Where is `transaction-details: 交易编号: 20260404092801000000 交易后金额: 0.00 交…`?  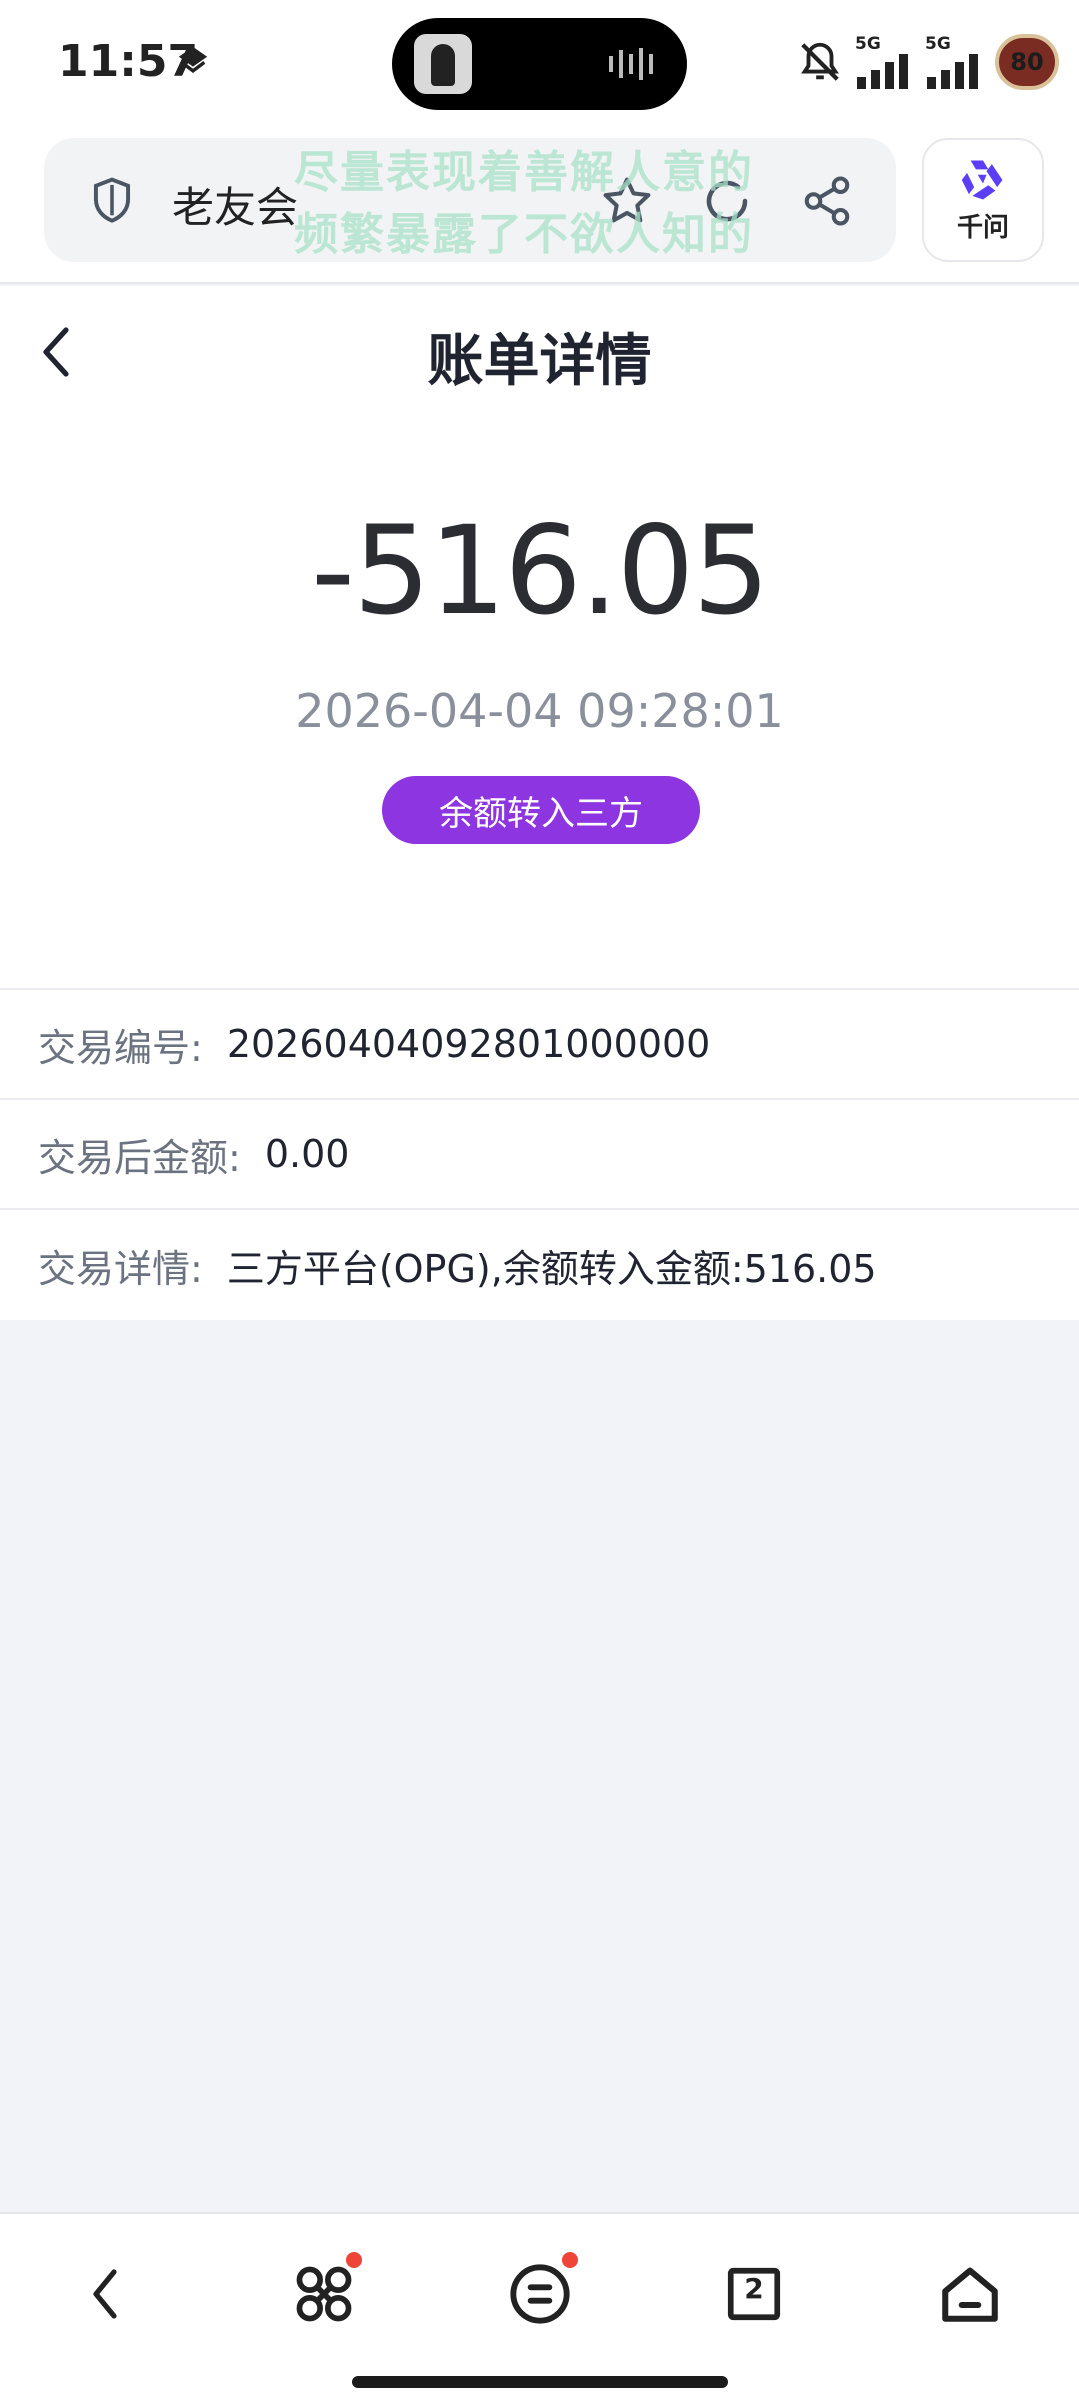 transaction-details: 交易编号: 20260404092801000000 交易后金额: 0.00 交… is located at coordinates (539, 1155).